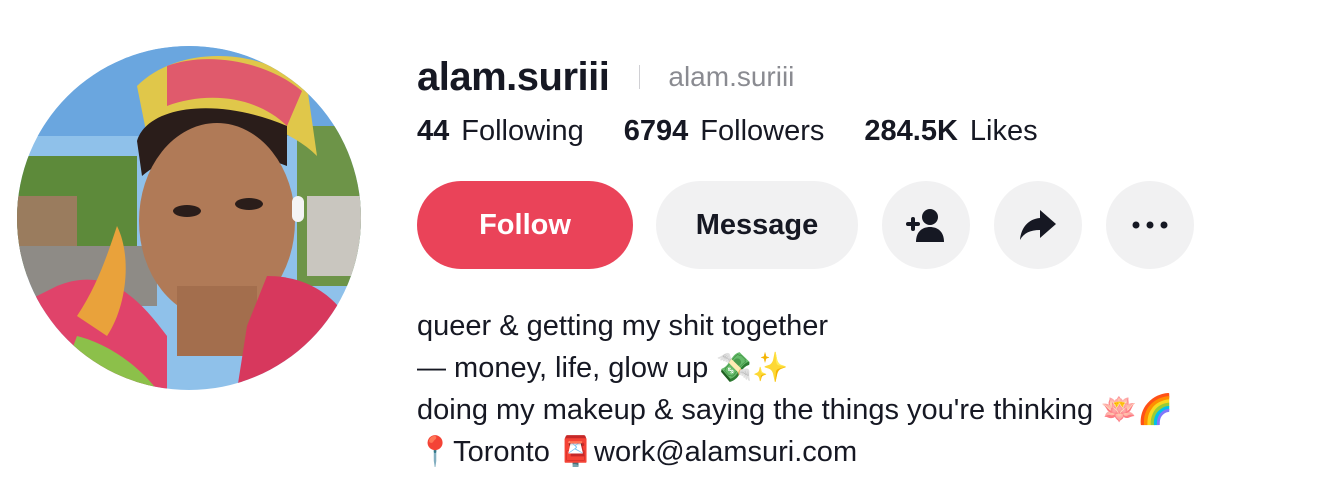  Describe the element at coordinates (757, 225) in the screenshot. I see `message-button: Message` at that location.